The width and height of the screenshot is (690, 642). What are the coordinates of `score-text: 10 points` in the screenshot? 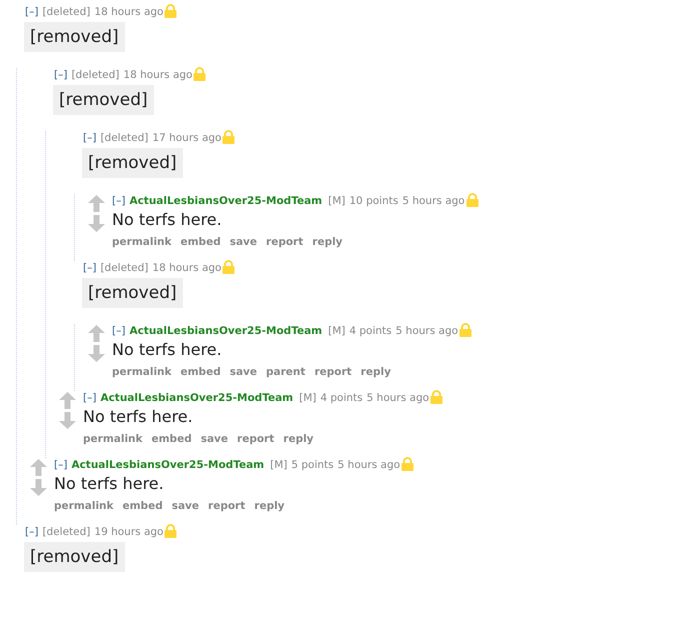 It's located at (373, 201).